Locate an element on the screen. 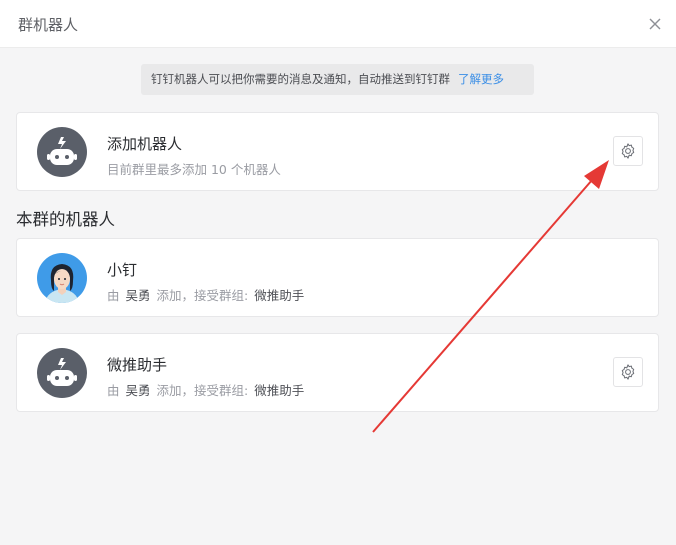 Image resolution: width=676 pixels, height=545 pixels. robot-settings-button is located at coordinates (628, 372).